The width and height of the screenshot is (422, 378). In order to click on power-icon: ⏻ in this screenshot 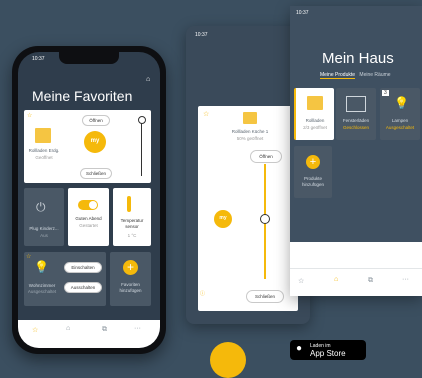, I will do `click(41, 207)`.